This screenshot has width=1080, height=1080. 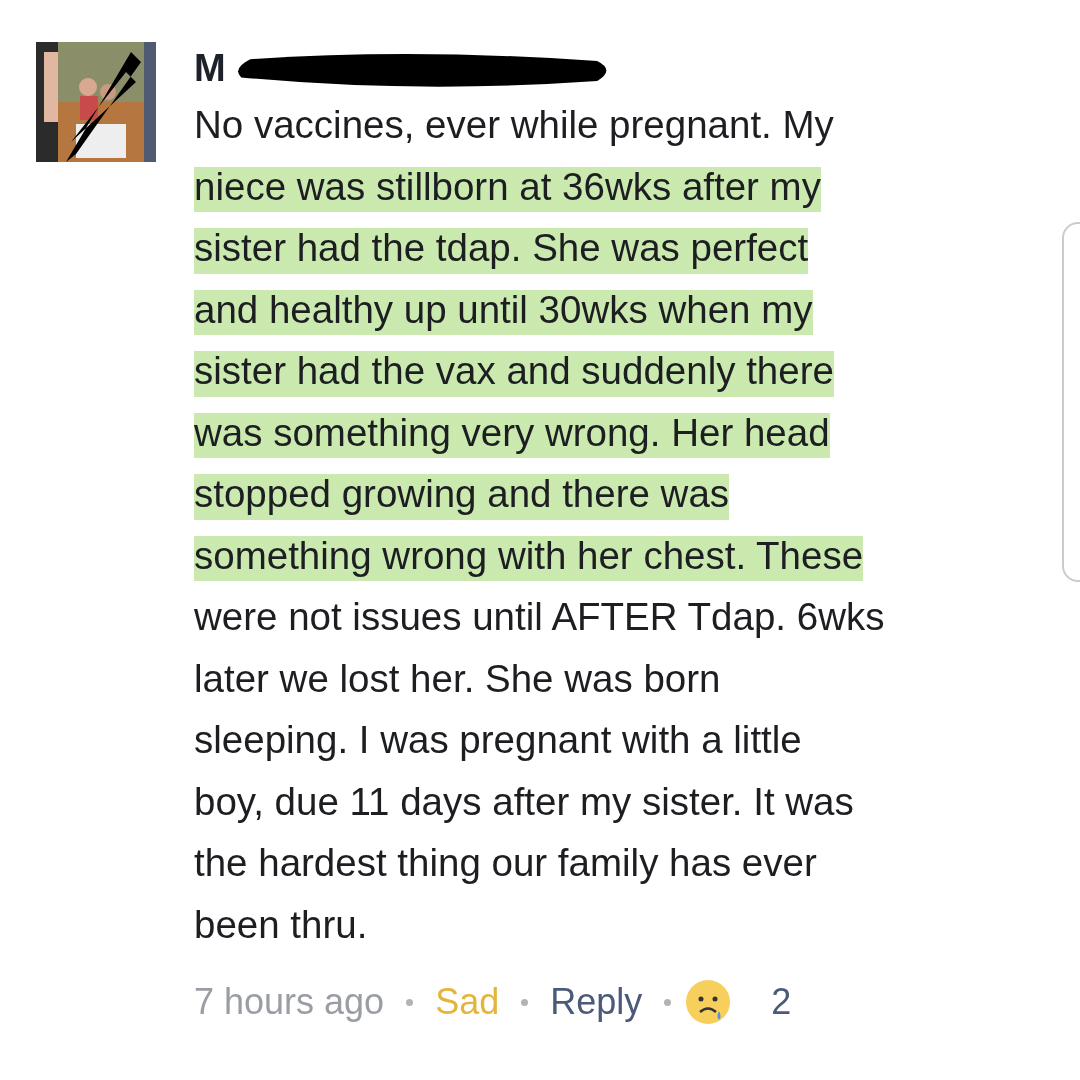 What do you see at coordinates (596, 1002) in the screenshot?
I see `reply-link: Reply` at bounding box center [596, 1002].